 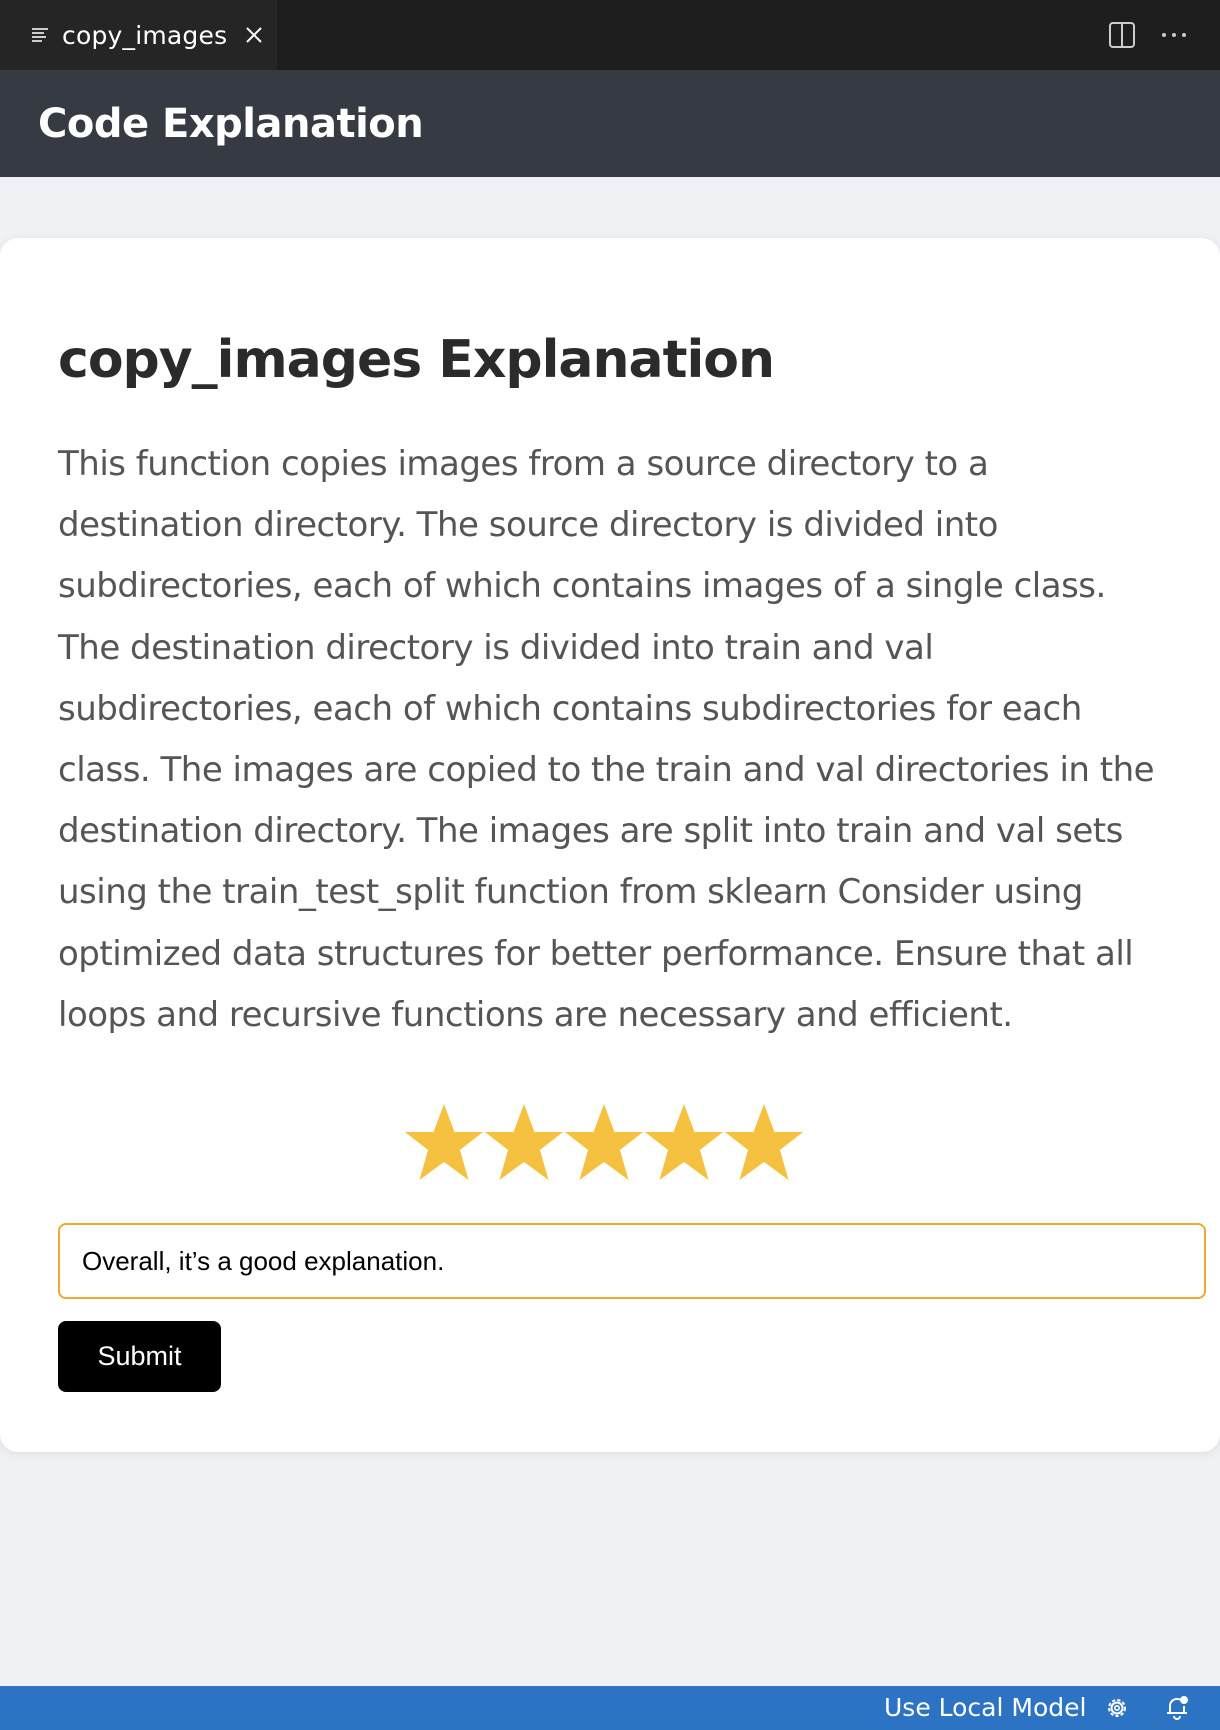 I want to click on status-bar: Use Local Model, so click(x=610, y=1708).